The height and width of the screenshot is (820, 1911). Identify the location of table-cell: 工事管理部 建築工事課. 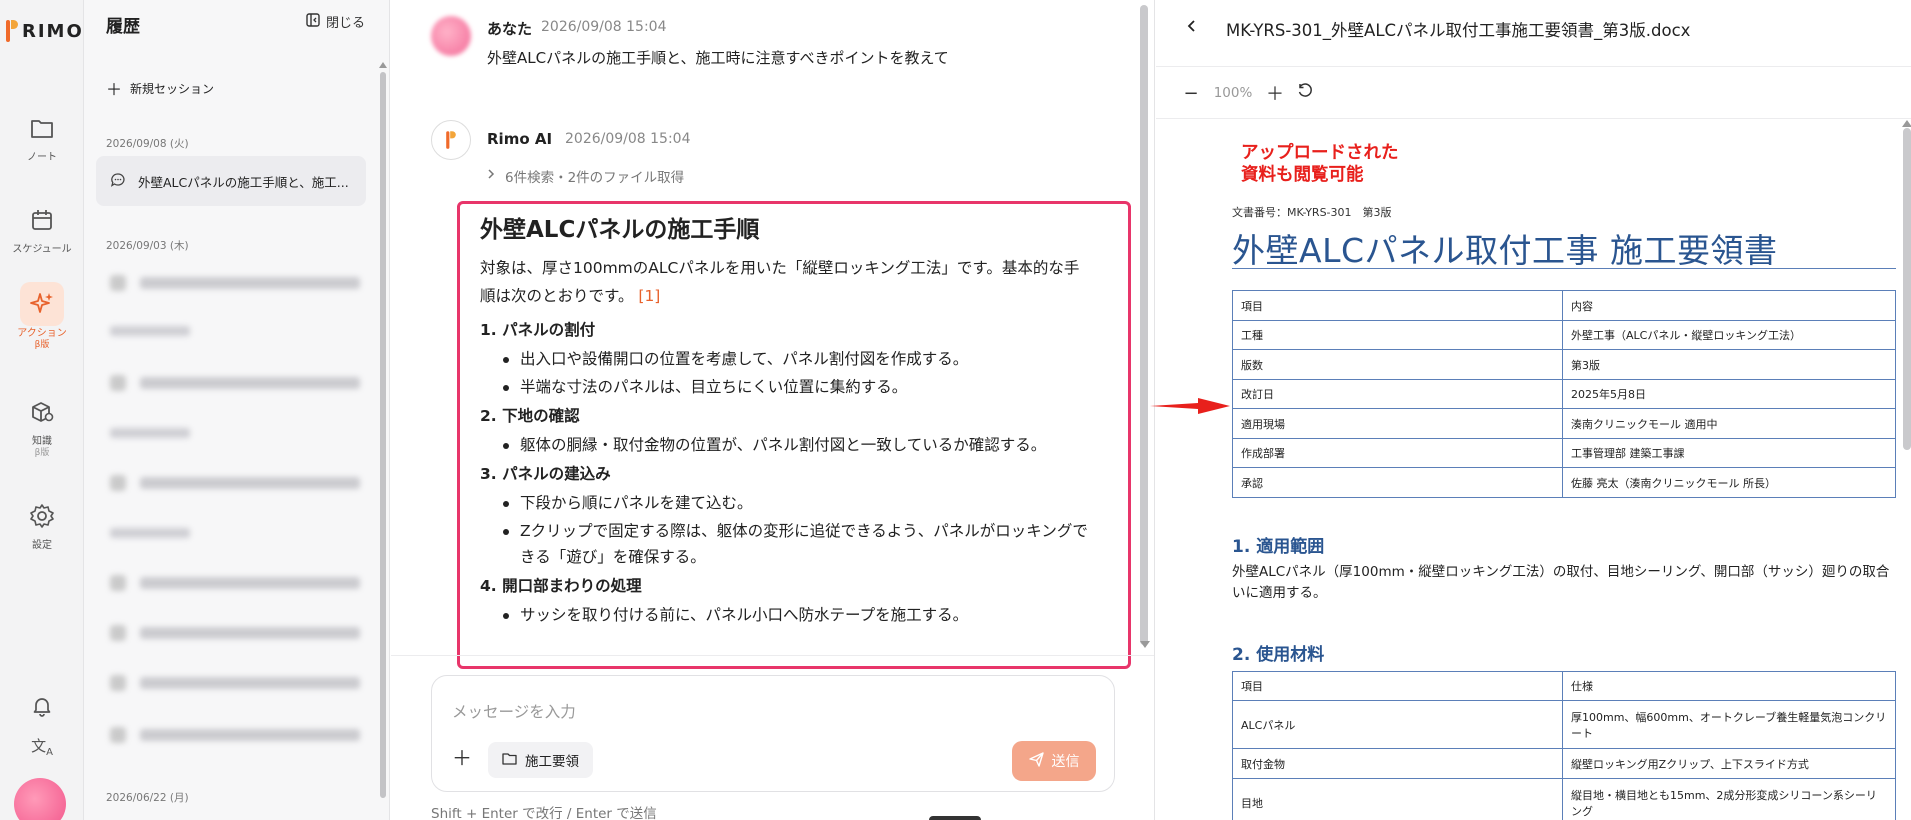
(1729, 453).